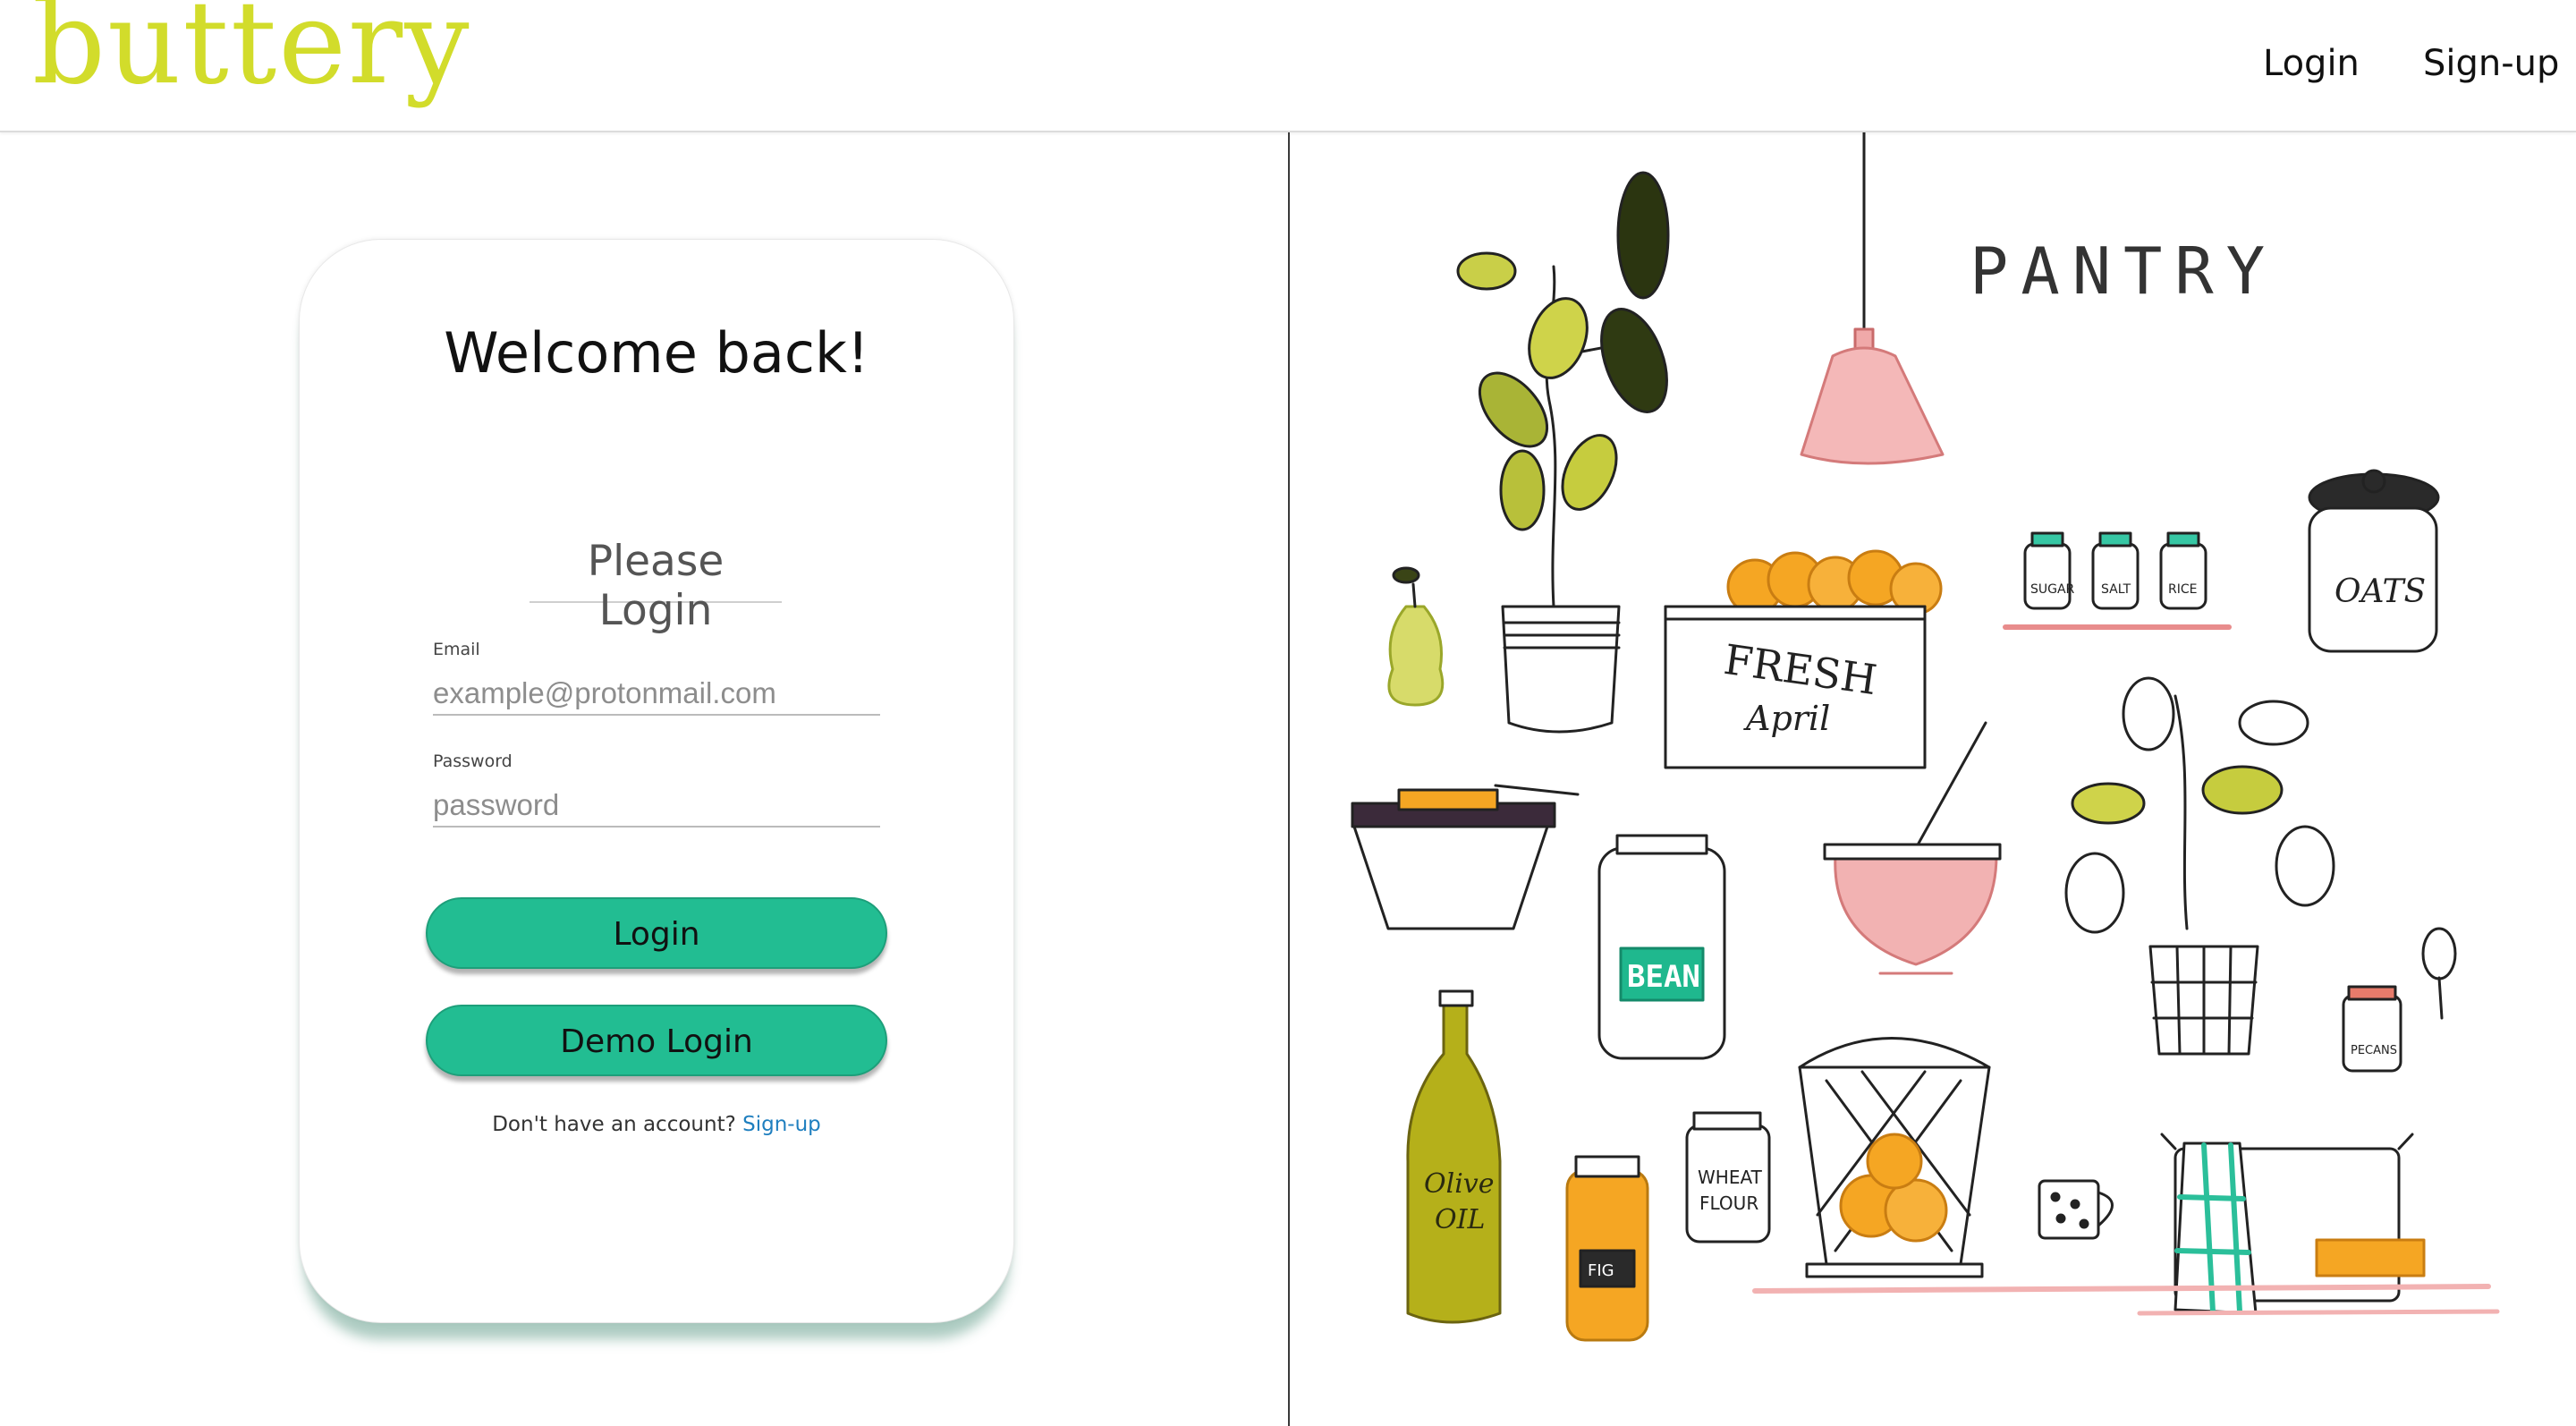 This screenshot has height=1426, width=2576. Describe the element at coordinates (2199, 866) in the screenshot. I see `potted-plant-icon` at that location.